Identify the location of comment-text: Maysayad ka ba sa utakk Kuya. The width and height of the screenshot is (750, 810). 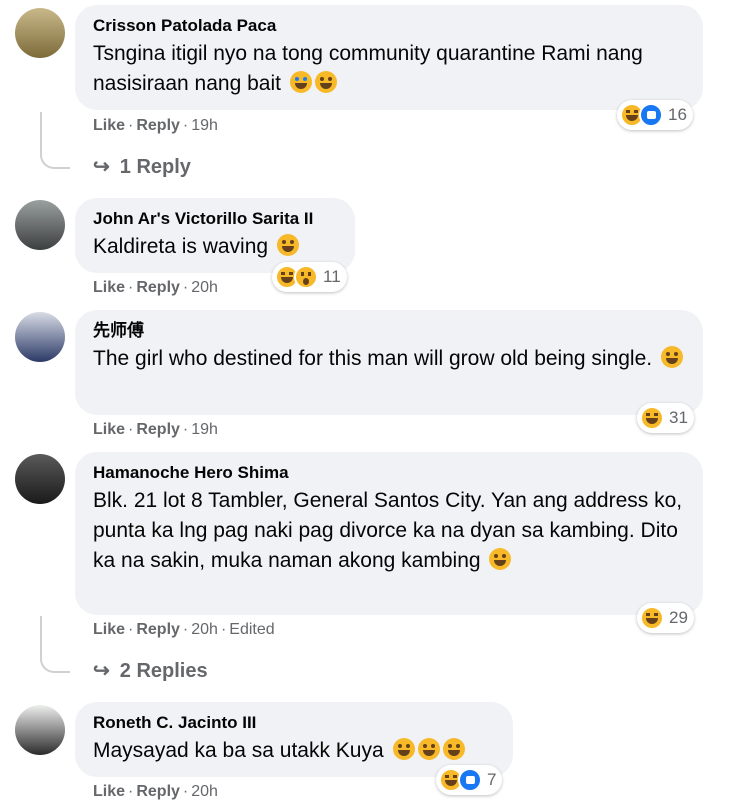
(294, 751).